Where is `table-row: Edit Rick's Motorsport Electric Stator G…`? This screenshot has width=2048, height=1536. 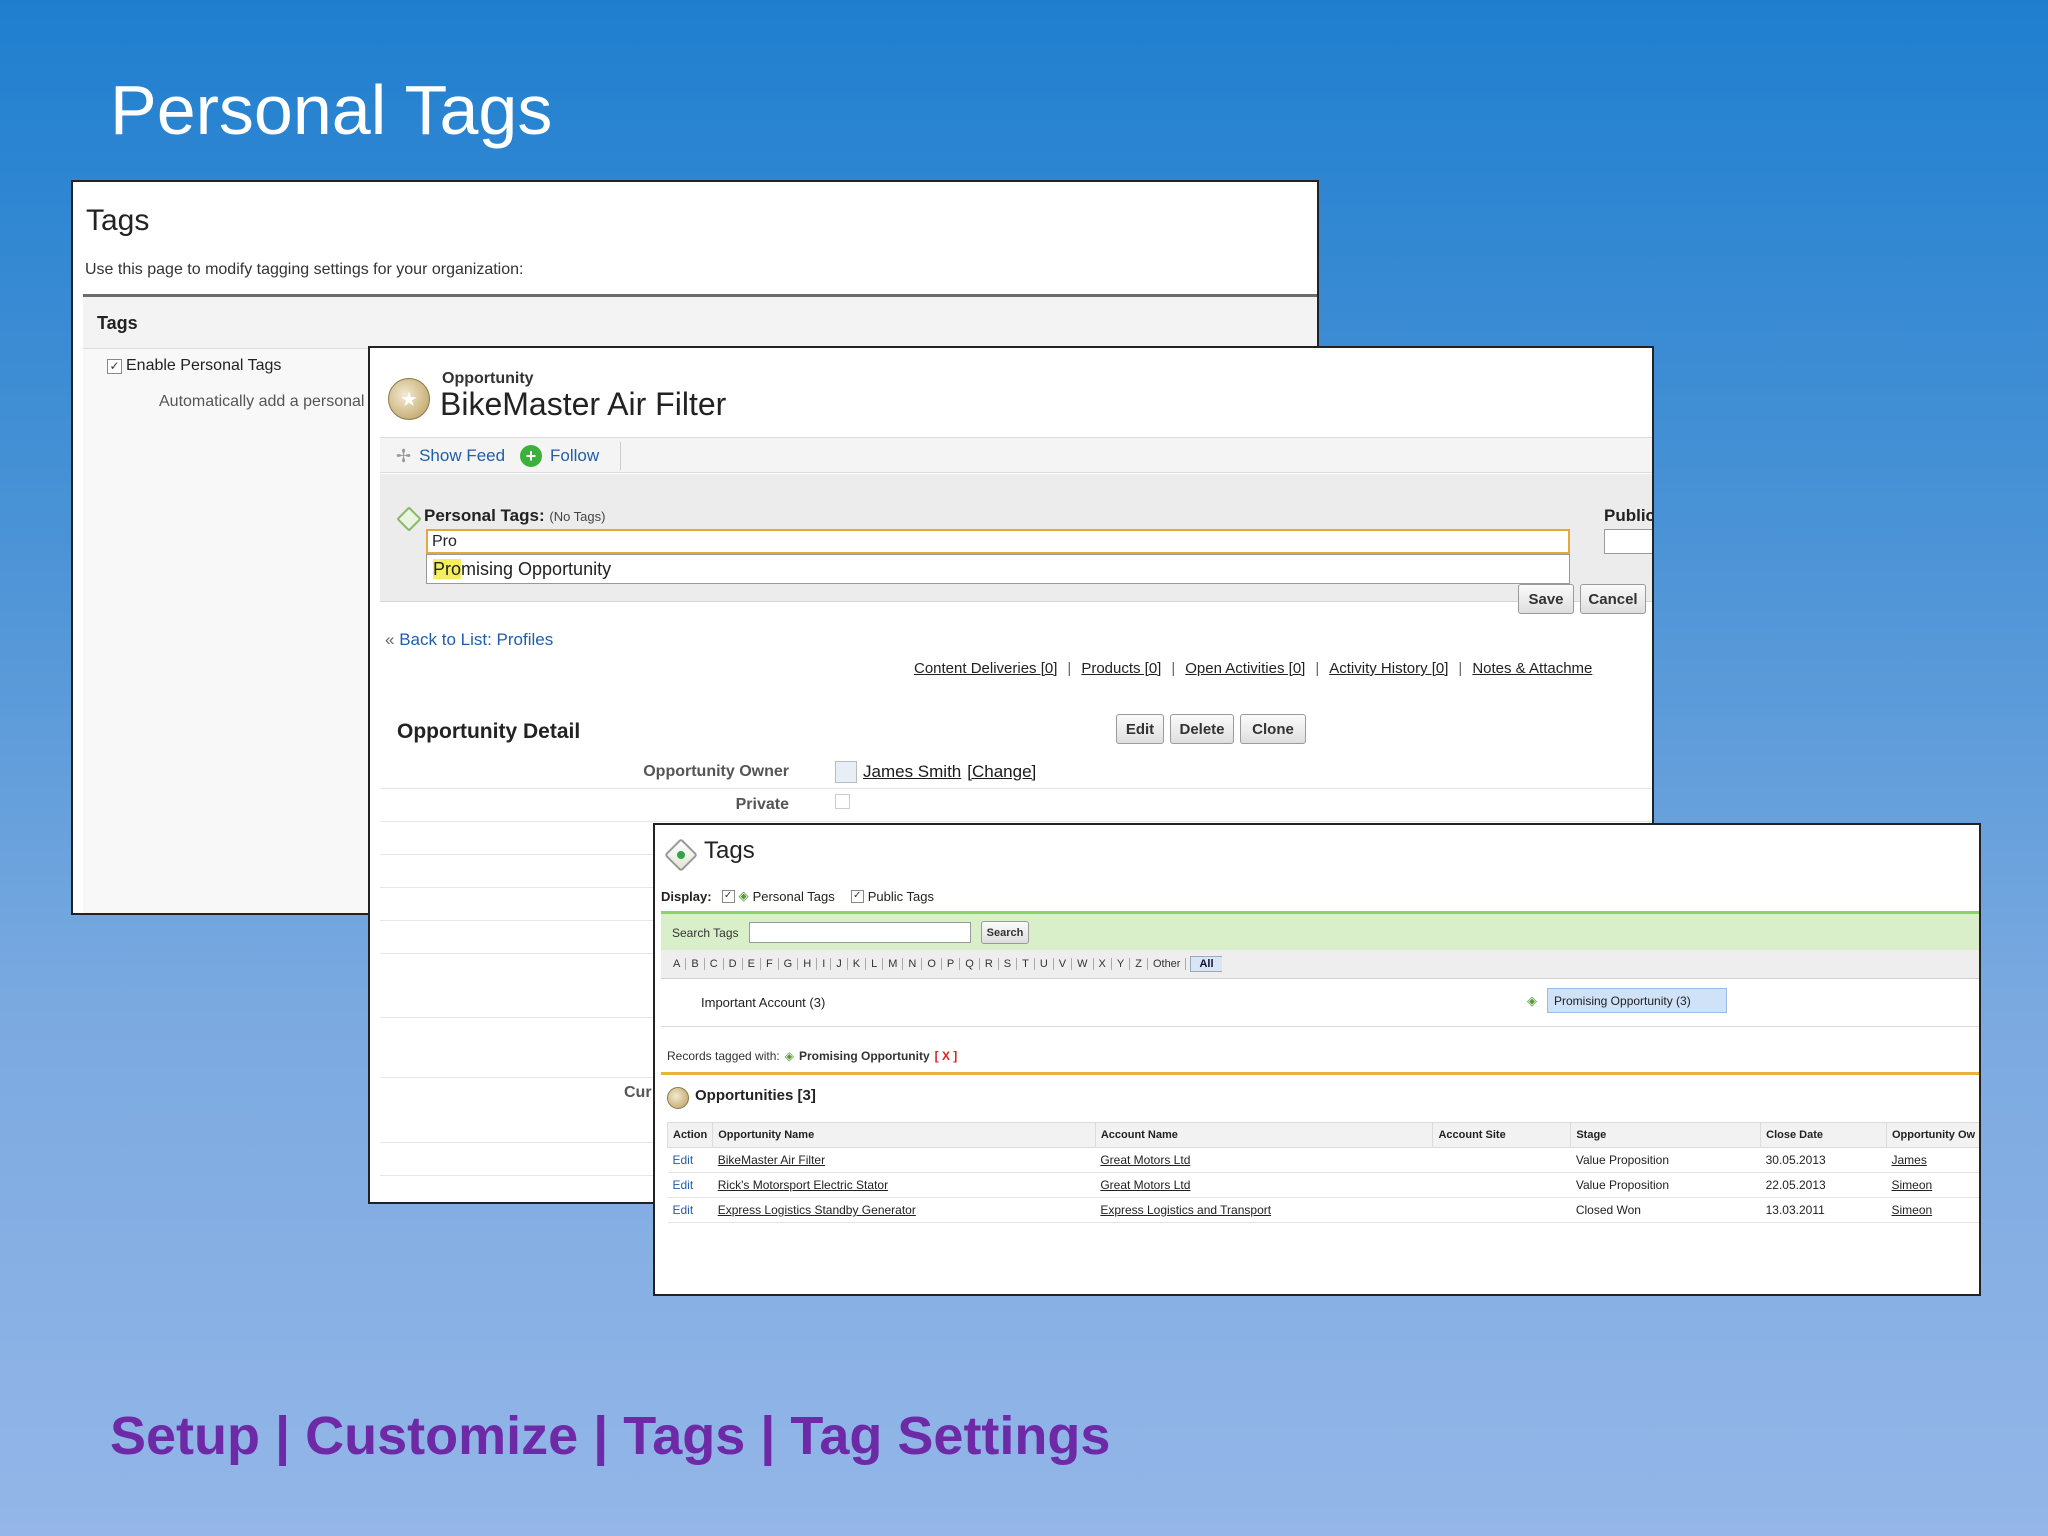 table-row: Edit Rick's Motorsport Electric Stator G… is located at coordinates (1323, 1185).